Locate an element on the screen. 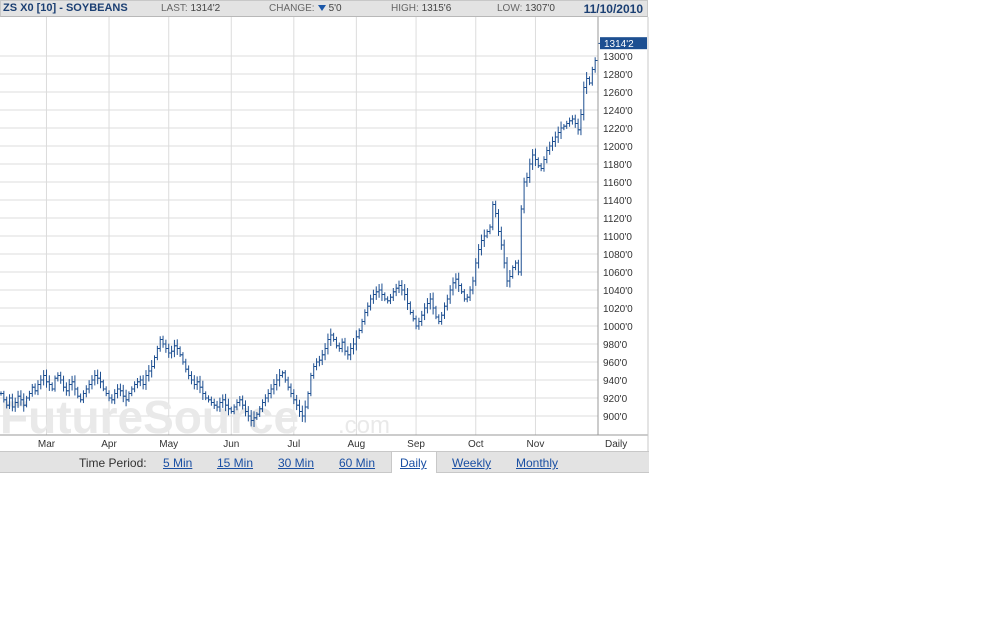 This screenshot has width=1008, height=630. change-value: 5'0 is located at coordinates (335, 8).